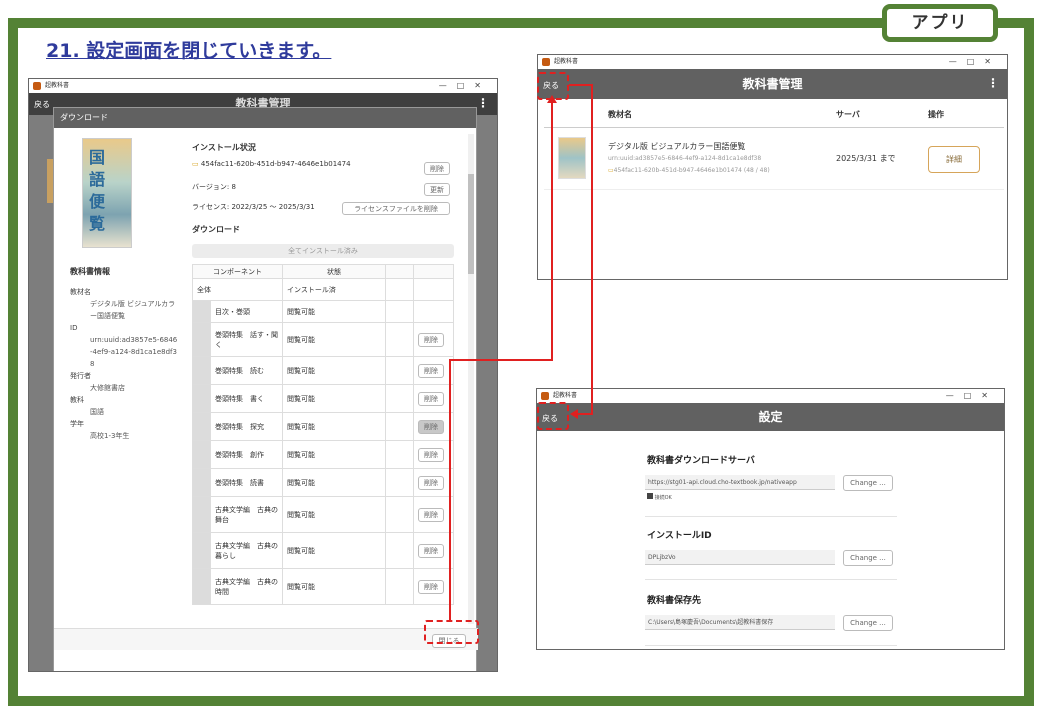 The height and width of the screenshot is (720, 1040). What do you see at coordinates (74, 328) in the screenshot?
I see `field-label: ID` at bounding box center [74, 328].